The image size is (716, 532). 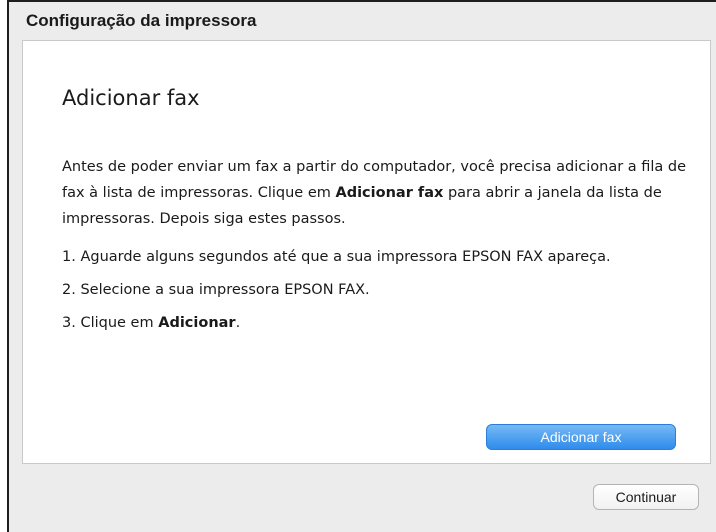 What do you see at coordinates (382, 323) in the screenshot?
I see `step-3: 3. Clique em Adicionar.` at bounding box center [382, 323].